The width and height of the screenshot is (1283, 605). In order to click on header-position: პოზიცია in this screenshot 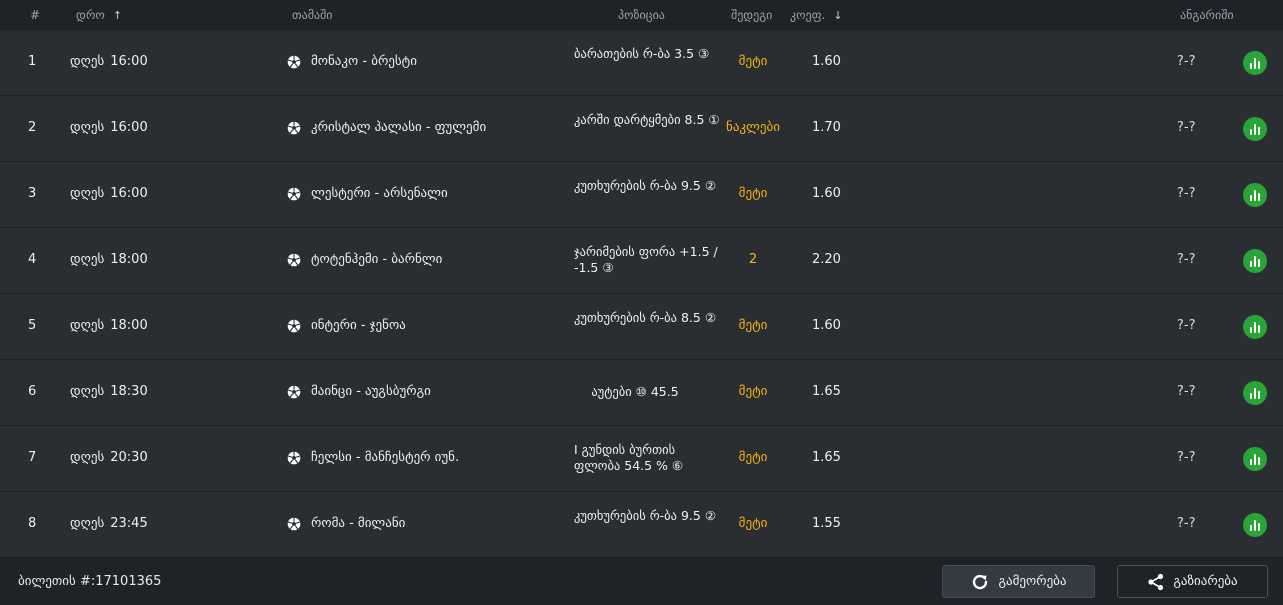, I will do `click(641, 15)`.